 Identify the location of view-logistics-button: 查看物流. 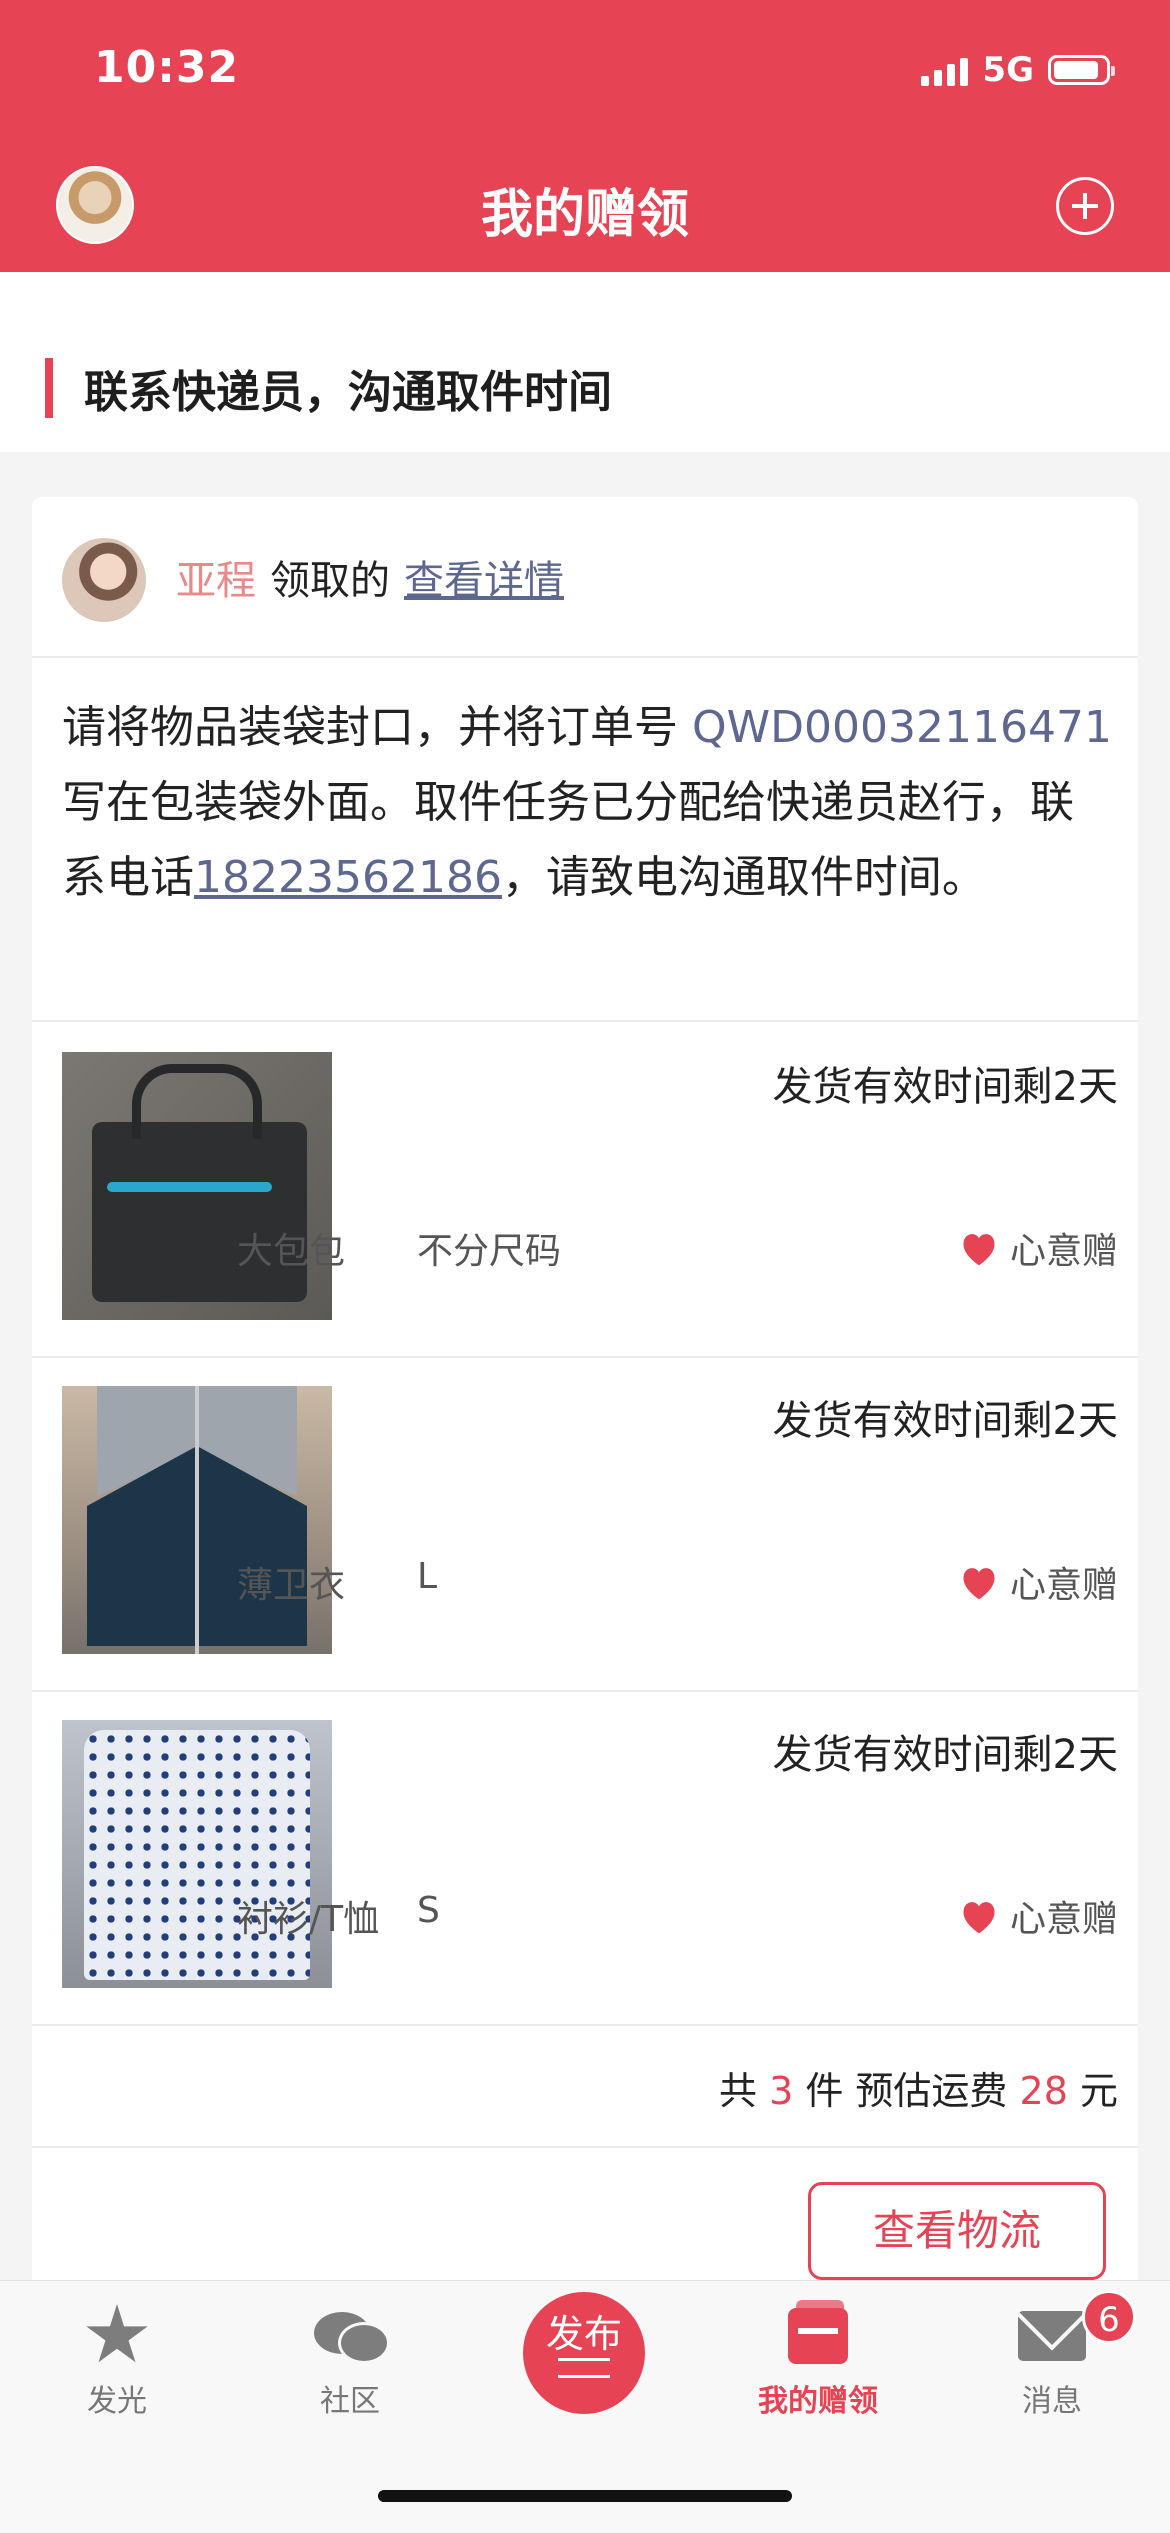
(957, 2231).